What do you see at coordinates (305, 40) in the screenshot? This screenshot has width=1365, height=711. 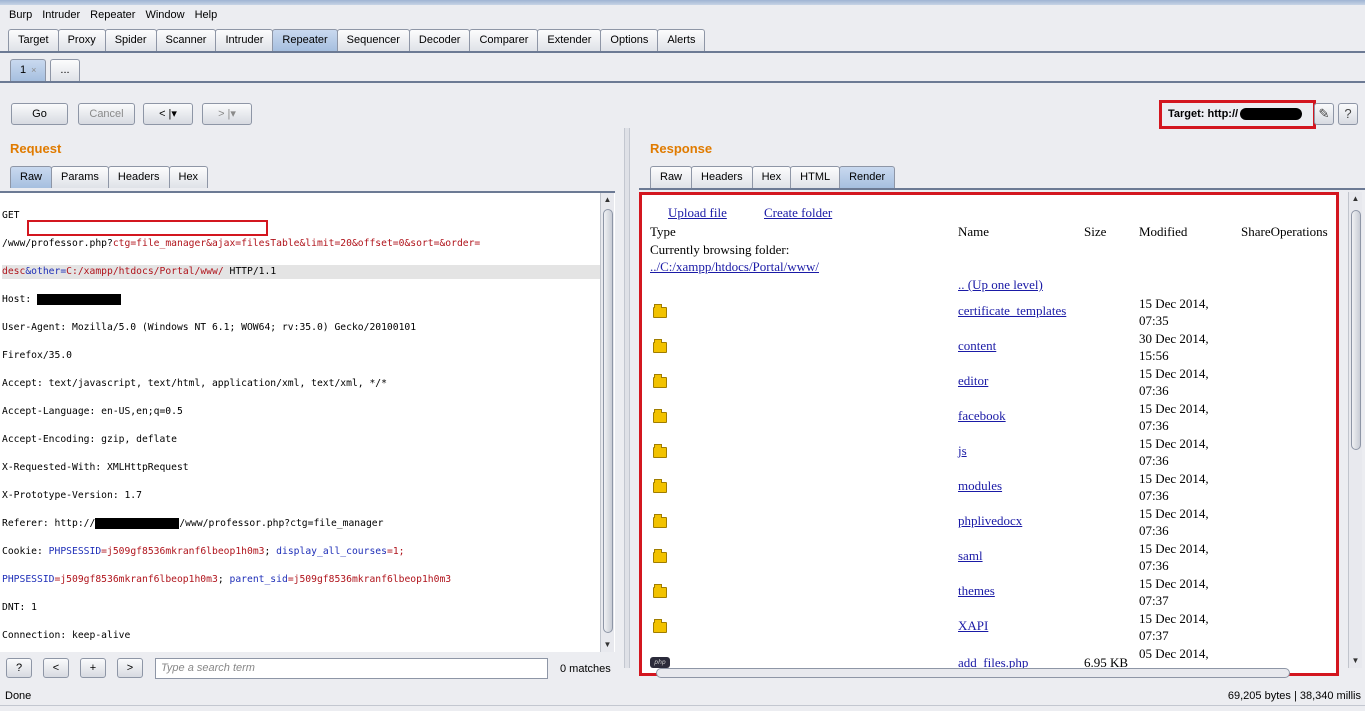 I see `tab-repeater: Repeater` at bounding box center [305, 40].